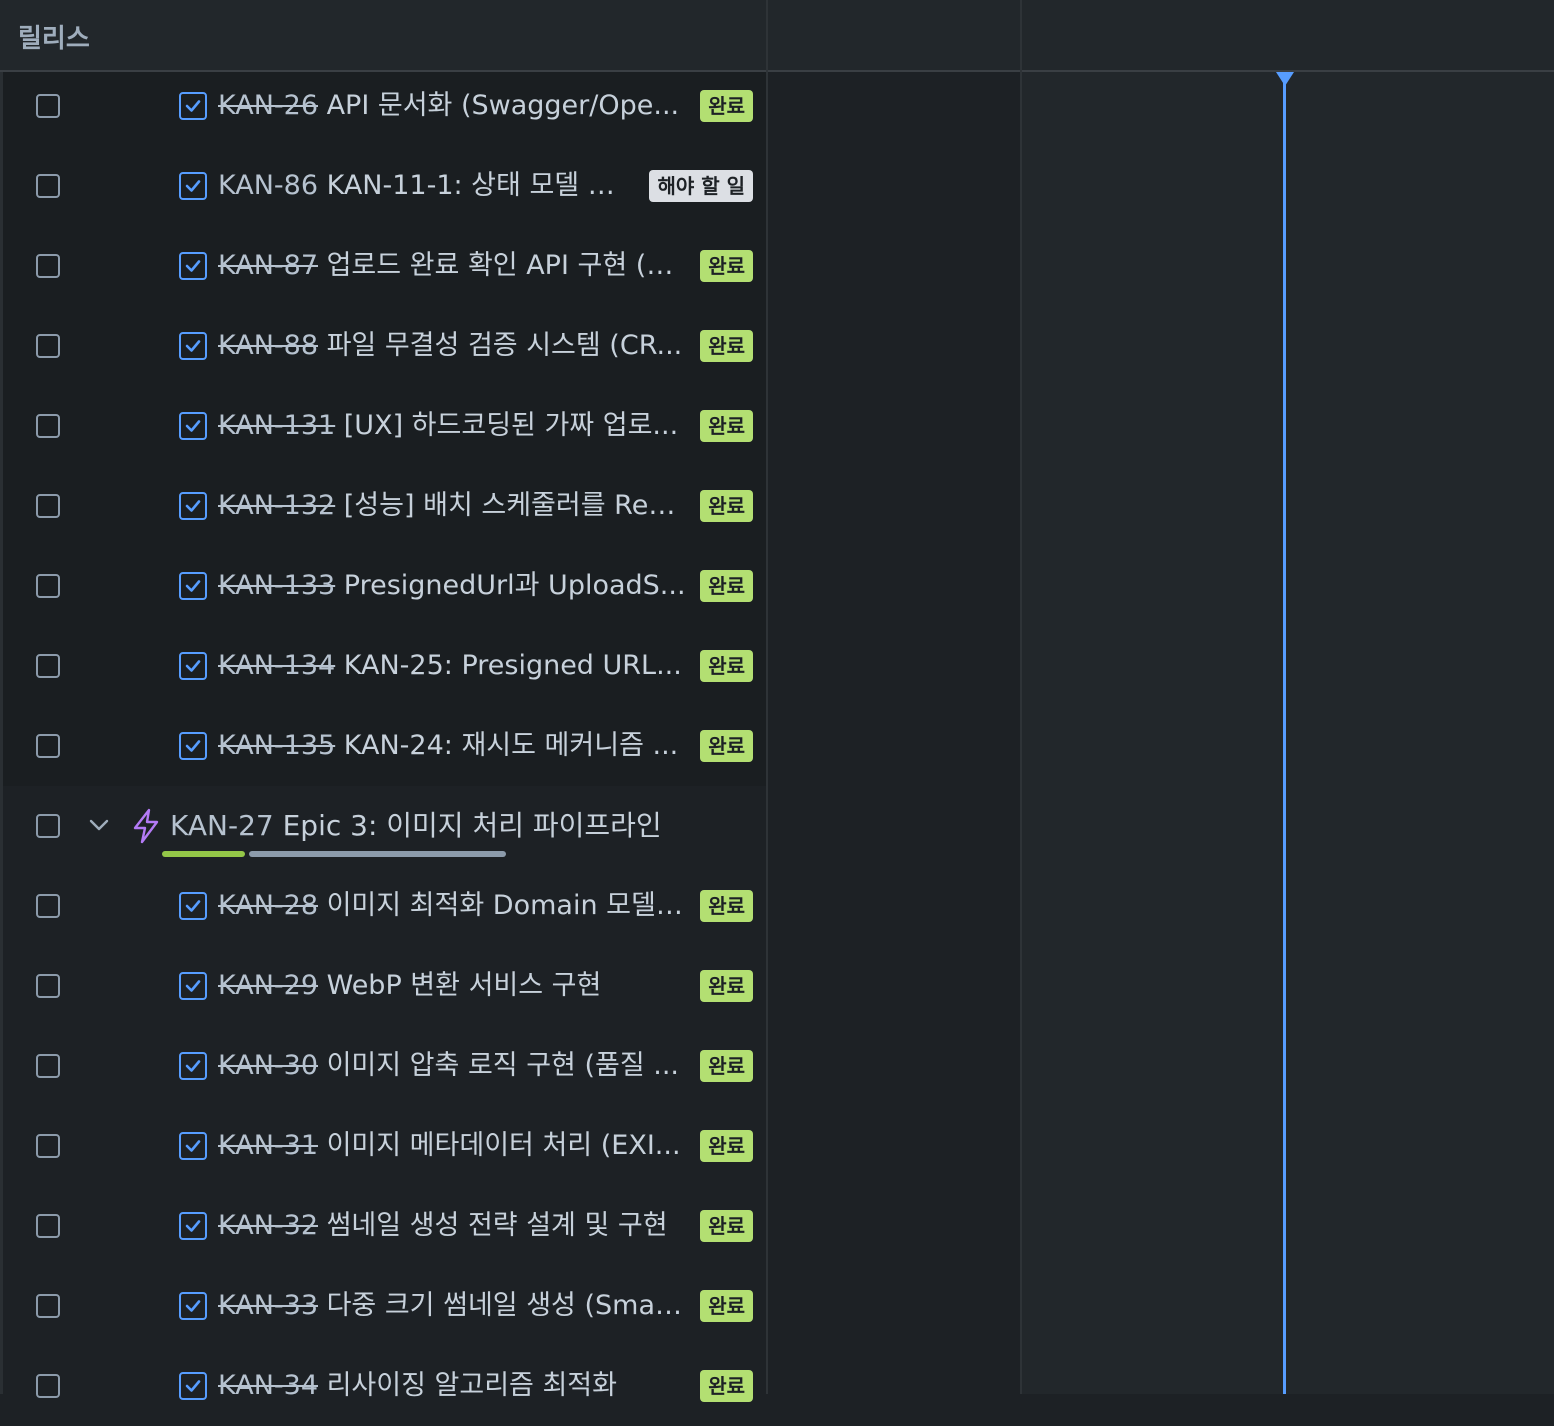  I want to click on issue-key: KAN-33, so click(268, 1305).